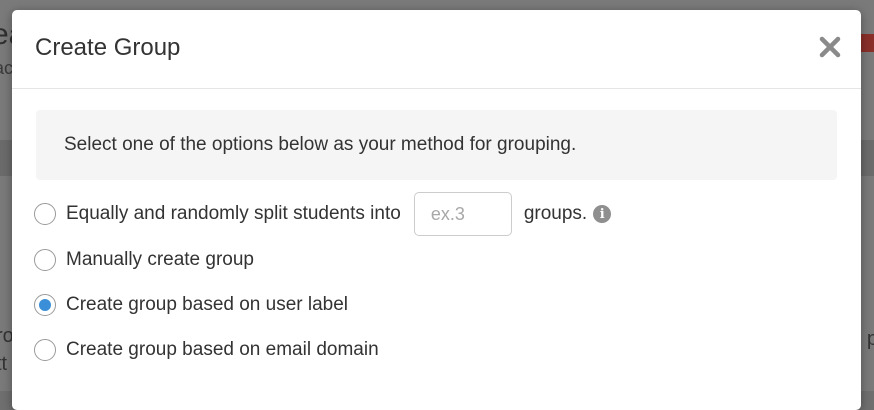 The height and width of the screenshot is (410, 874). Describe the element at coordinates (45, 260) in the screenshot. I see `radio-manual` at that location.